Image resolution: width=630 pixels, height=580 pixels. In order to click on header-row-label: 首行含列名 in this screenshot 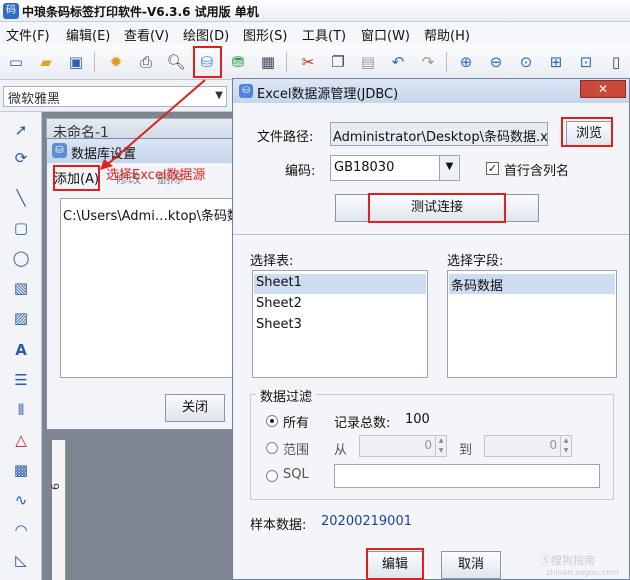, I will do `click(537, 171)`.